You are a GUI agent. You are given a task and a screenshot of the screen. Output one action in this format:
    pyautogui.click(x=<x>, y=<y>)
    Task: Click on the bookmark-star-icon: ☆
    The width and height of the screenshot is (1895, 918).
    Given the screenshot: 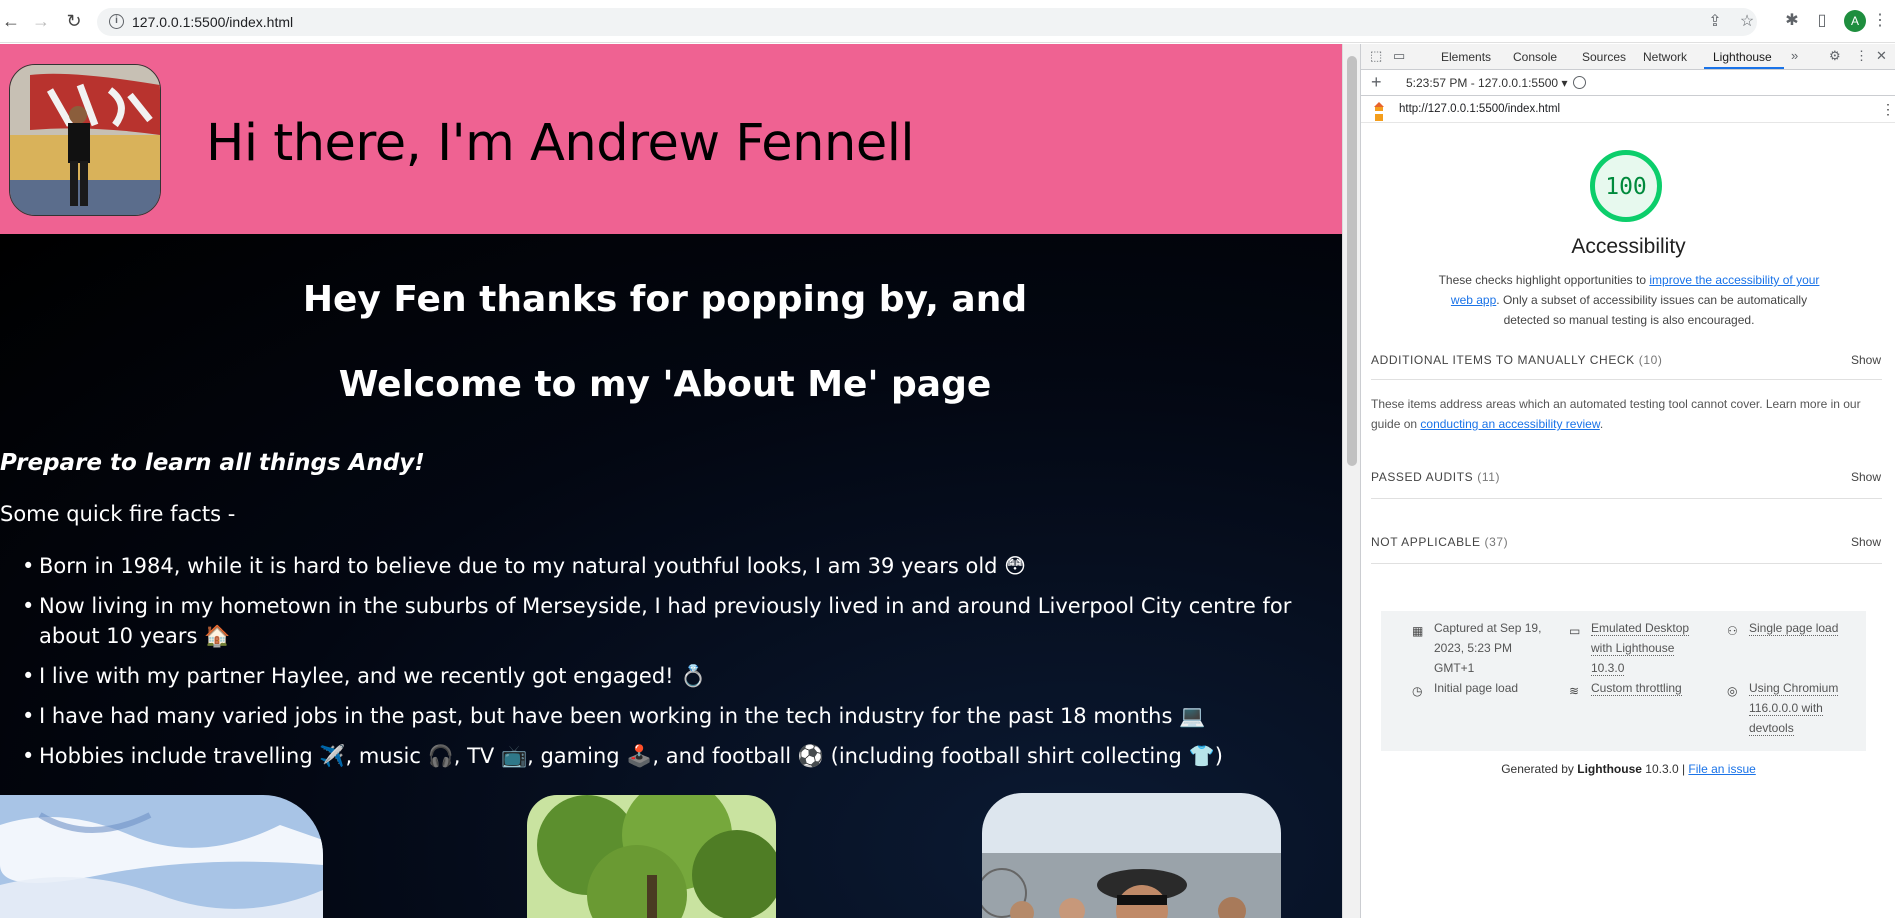 What is the action you would take?
    pyautogui.click(x=1747, y=22)
    